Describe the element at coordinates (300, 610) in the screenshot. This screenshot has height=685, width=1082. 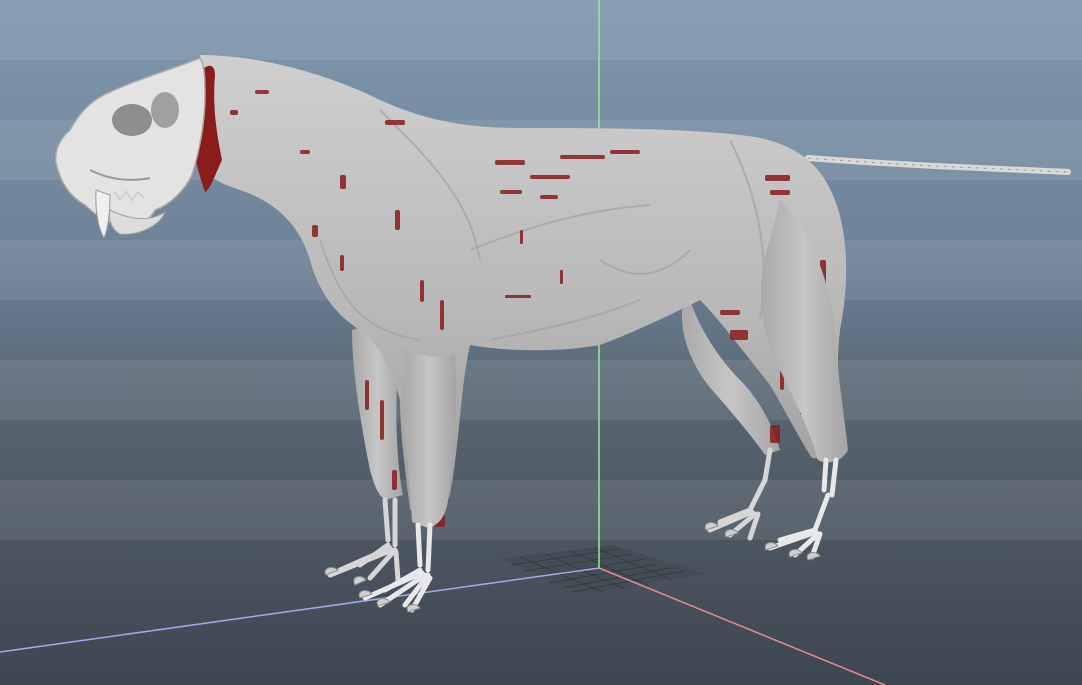
I see `z-axis-line` at that location.